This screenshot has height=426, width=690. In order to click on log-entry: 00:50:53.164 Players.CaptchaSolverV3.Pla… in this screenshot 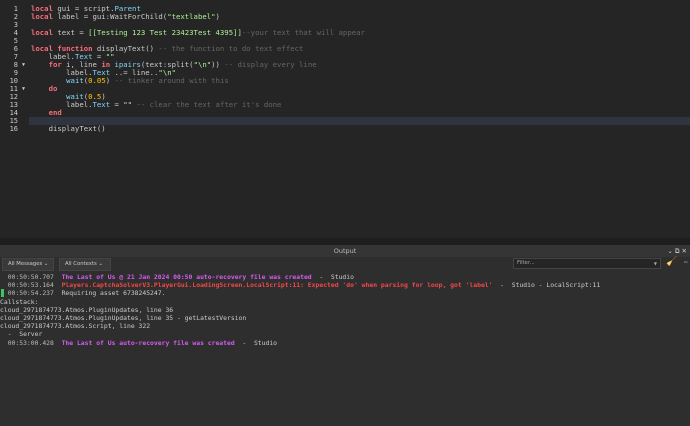, I will do `click(345, 285)`.